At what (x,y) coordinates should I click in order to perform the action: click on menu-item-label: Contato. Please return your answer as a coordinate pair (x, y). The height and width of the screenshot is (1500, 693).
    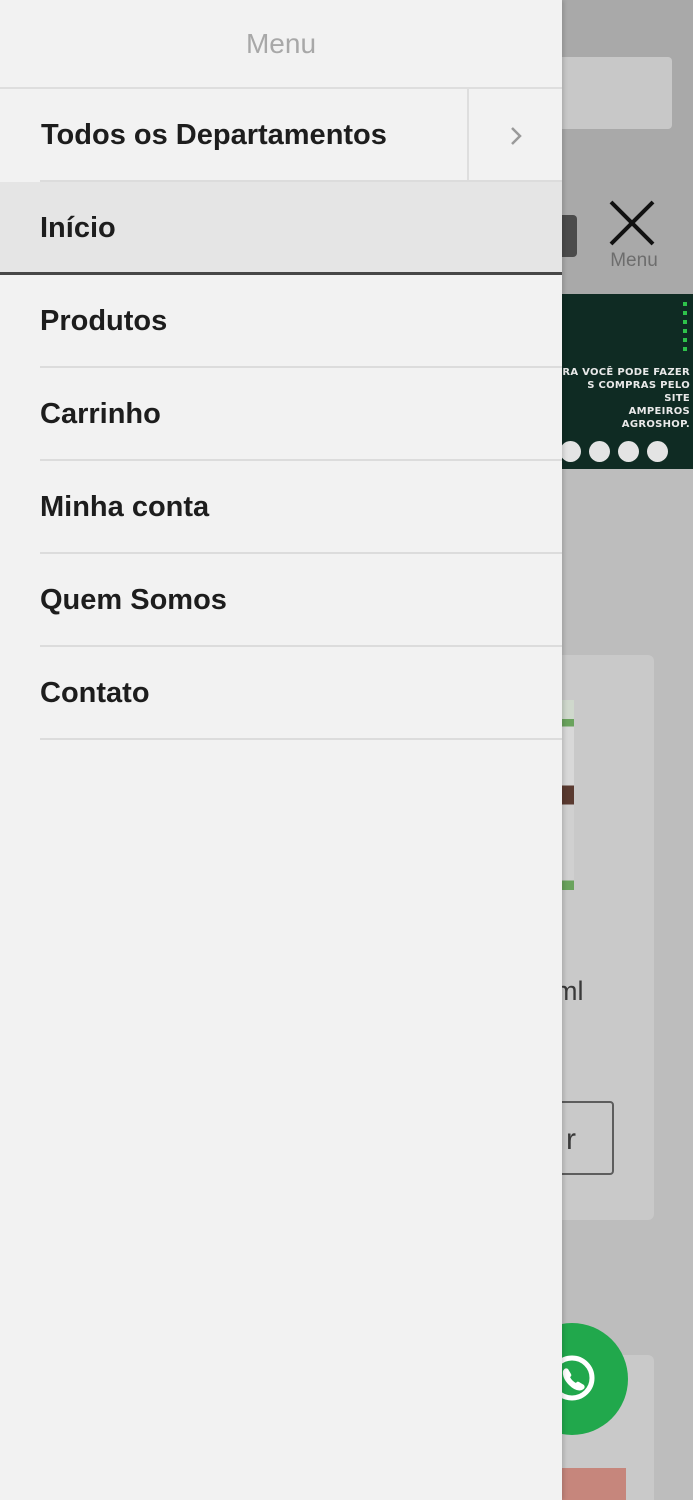
    Looking at the image, I should click on (95, 693).